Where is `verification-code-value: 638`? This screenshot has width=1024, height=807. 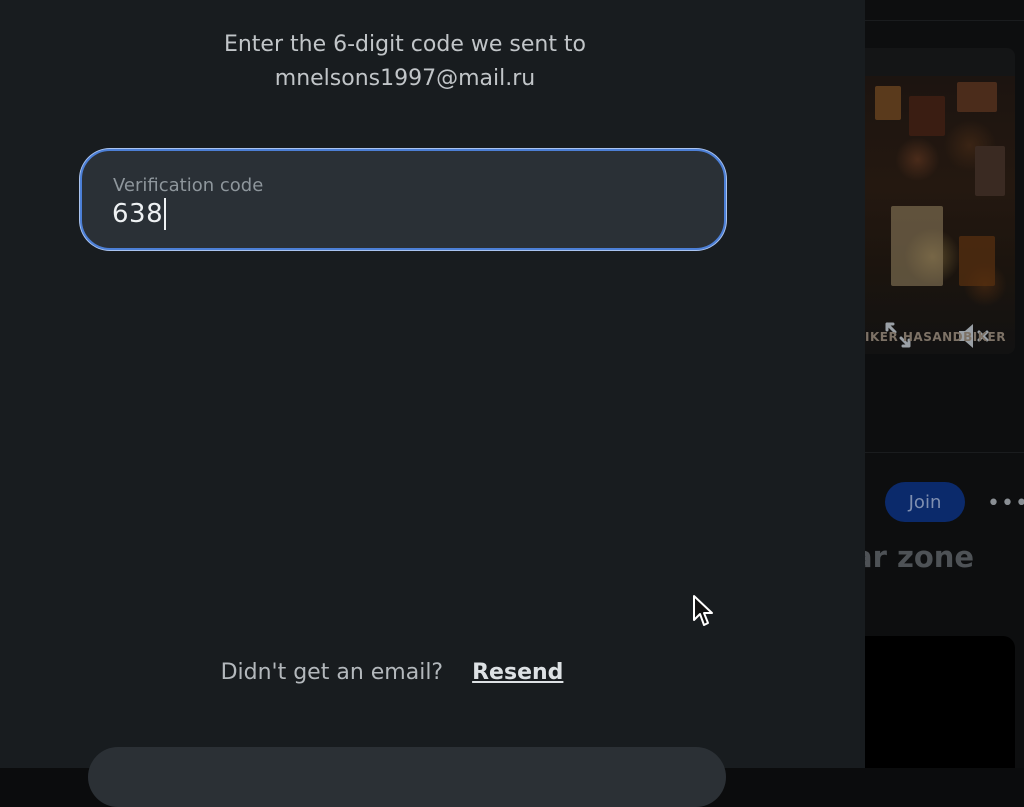 verification-code-value: 638 is located at coordinates (138, 214).